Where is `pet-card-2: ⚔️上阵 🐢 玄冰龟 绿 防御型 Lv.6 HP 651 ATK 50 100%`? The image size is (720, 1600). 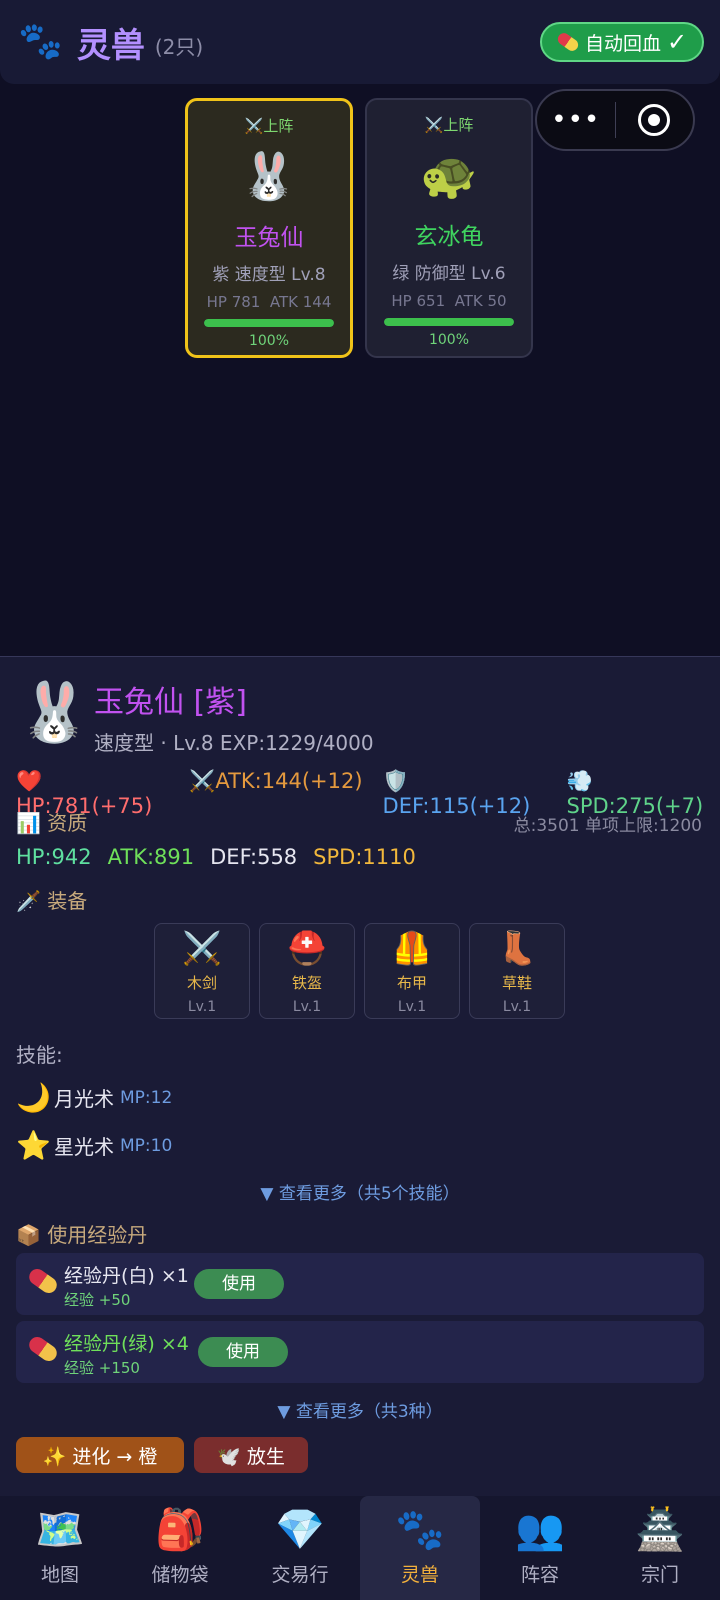 pet-card-2: ⚔️上阵 🐢 玄冰龟 绿 防御型 Lv.6 HP 651 ATK 50 100% is located at coordinates (449, 228).